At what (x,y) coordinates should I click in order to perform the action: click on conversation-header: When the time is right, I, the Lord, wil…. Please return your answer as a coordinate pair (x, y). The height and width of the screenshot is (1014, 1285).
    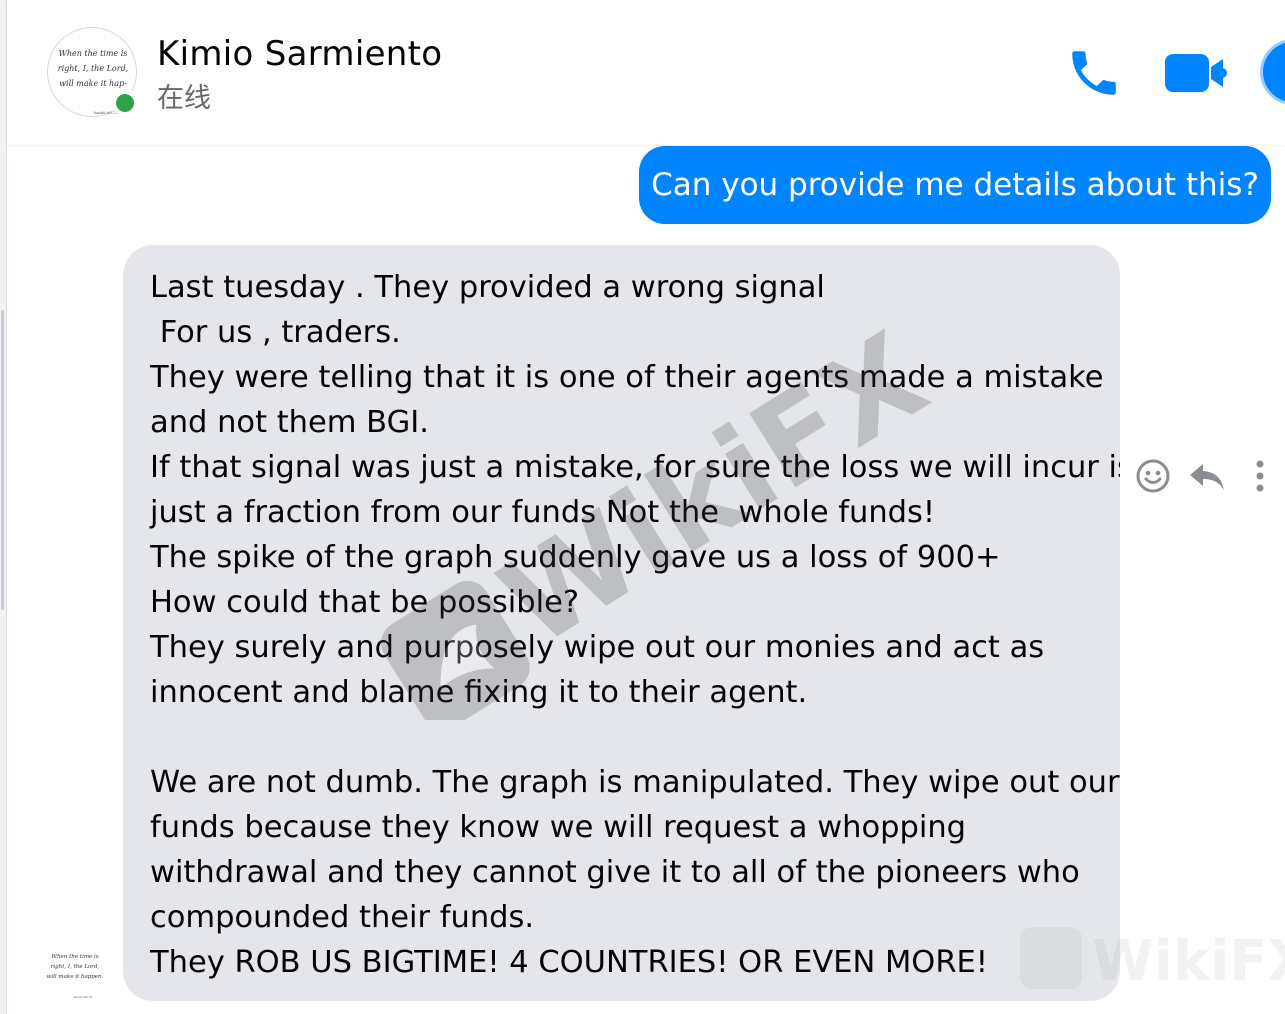
    Looking at the image, I should click on (646, 72).